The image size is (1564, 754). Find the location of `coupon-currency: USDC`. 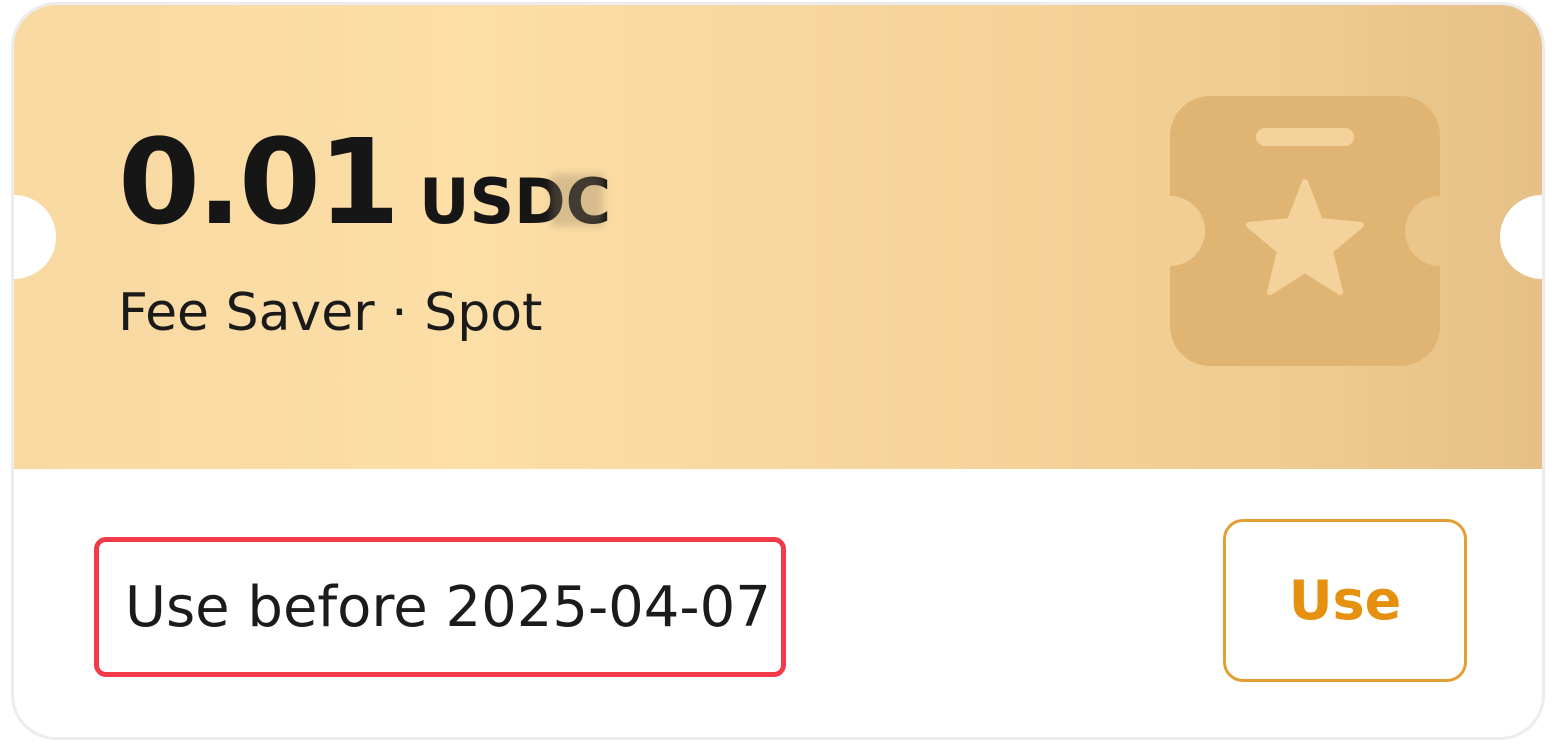

coupon-currency: USDC is located at coordinates (515, 202).